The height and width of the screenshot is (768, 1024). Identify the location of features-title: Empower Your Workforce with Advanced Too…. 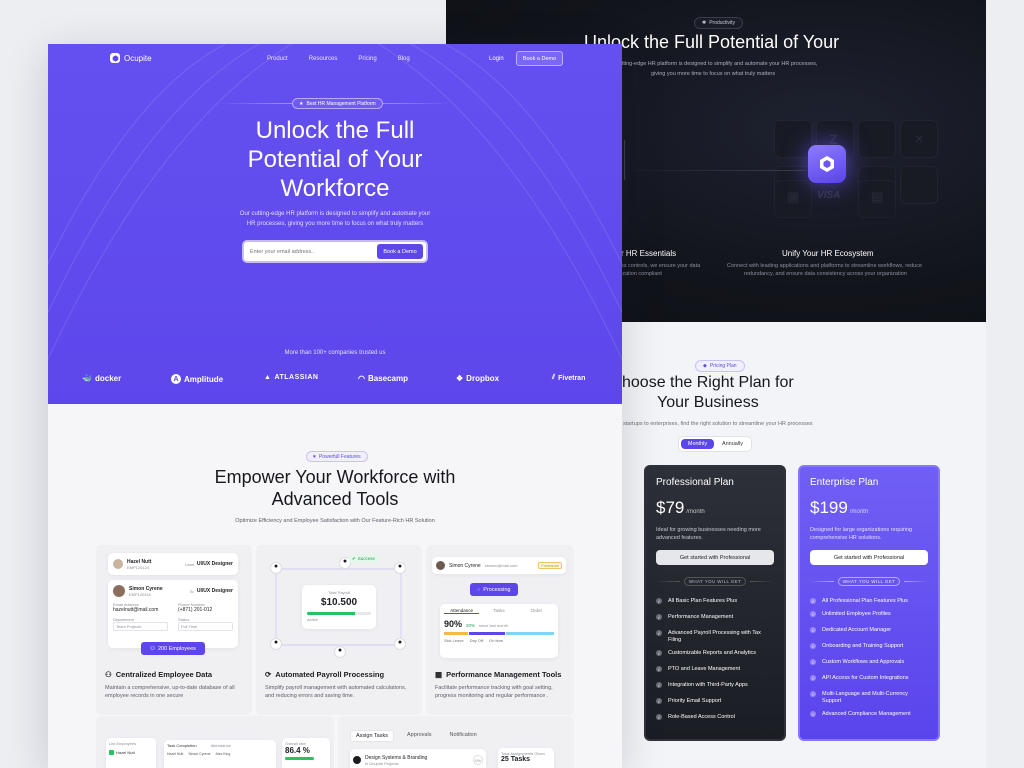
(335, 488).